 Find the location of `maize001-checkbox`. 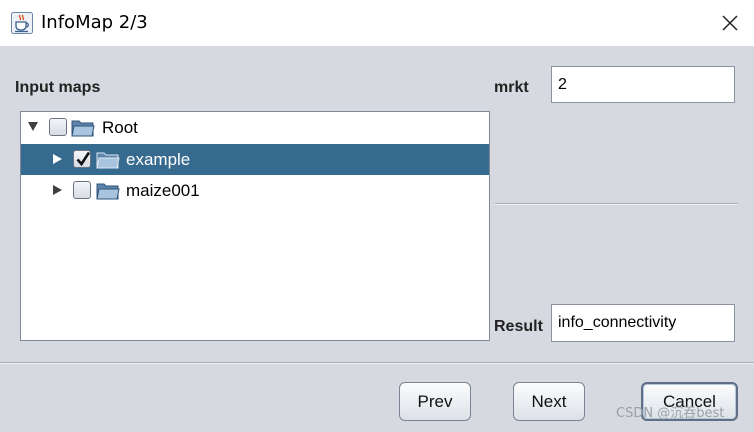

maize001-checkbox is located at coordinates (82, 190).